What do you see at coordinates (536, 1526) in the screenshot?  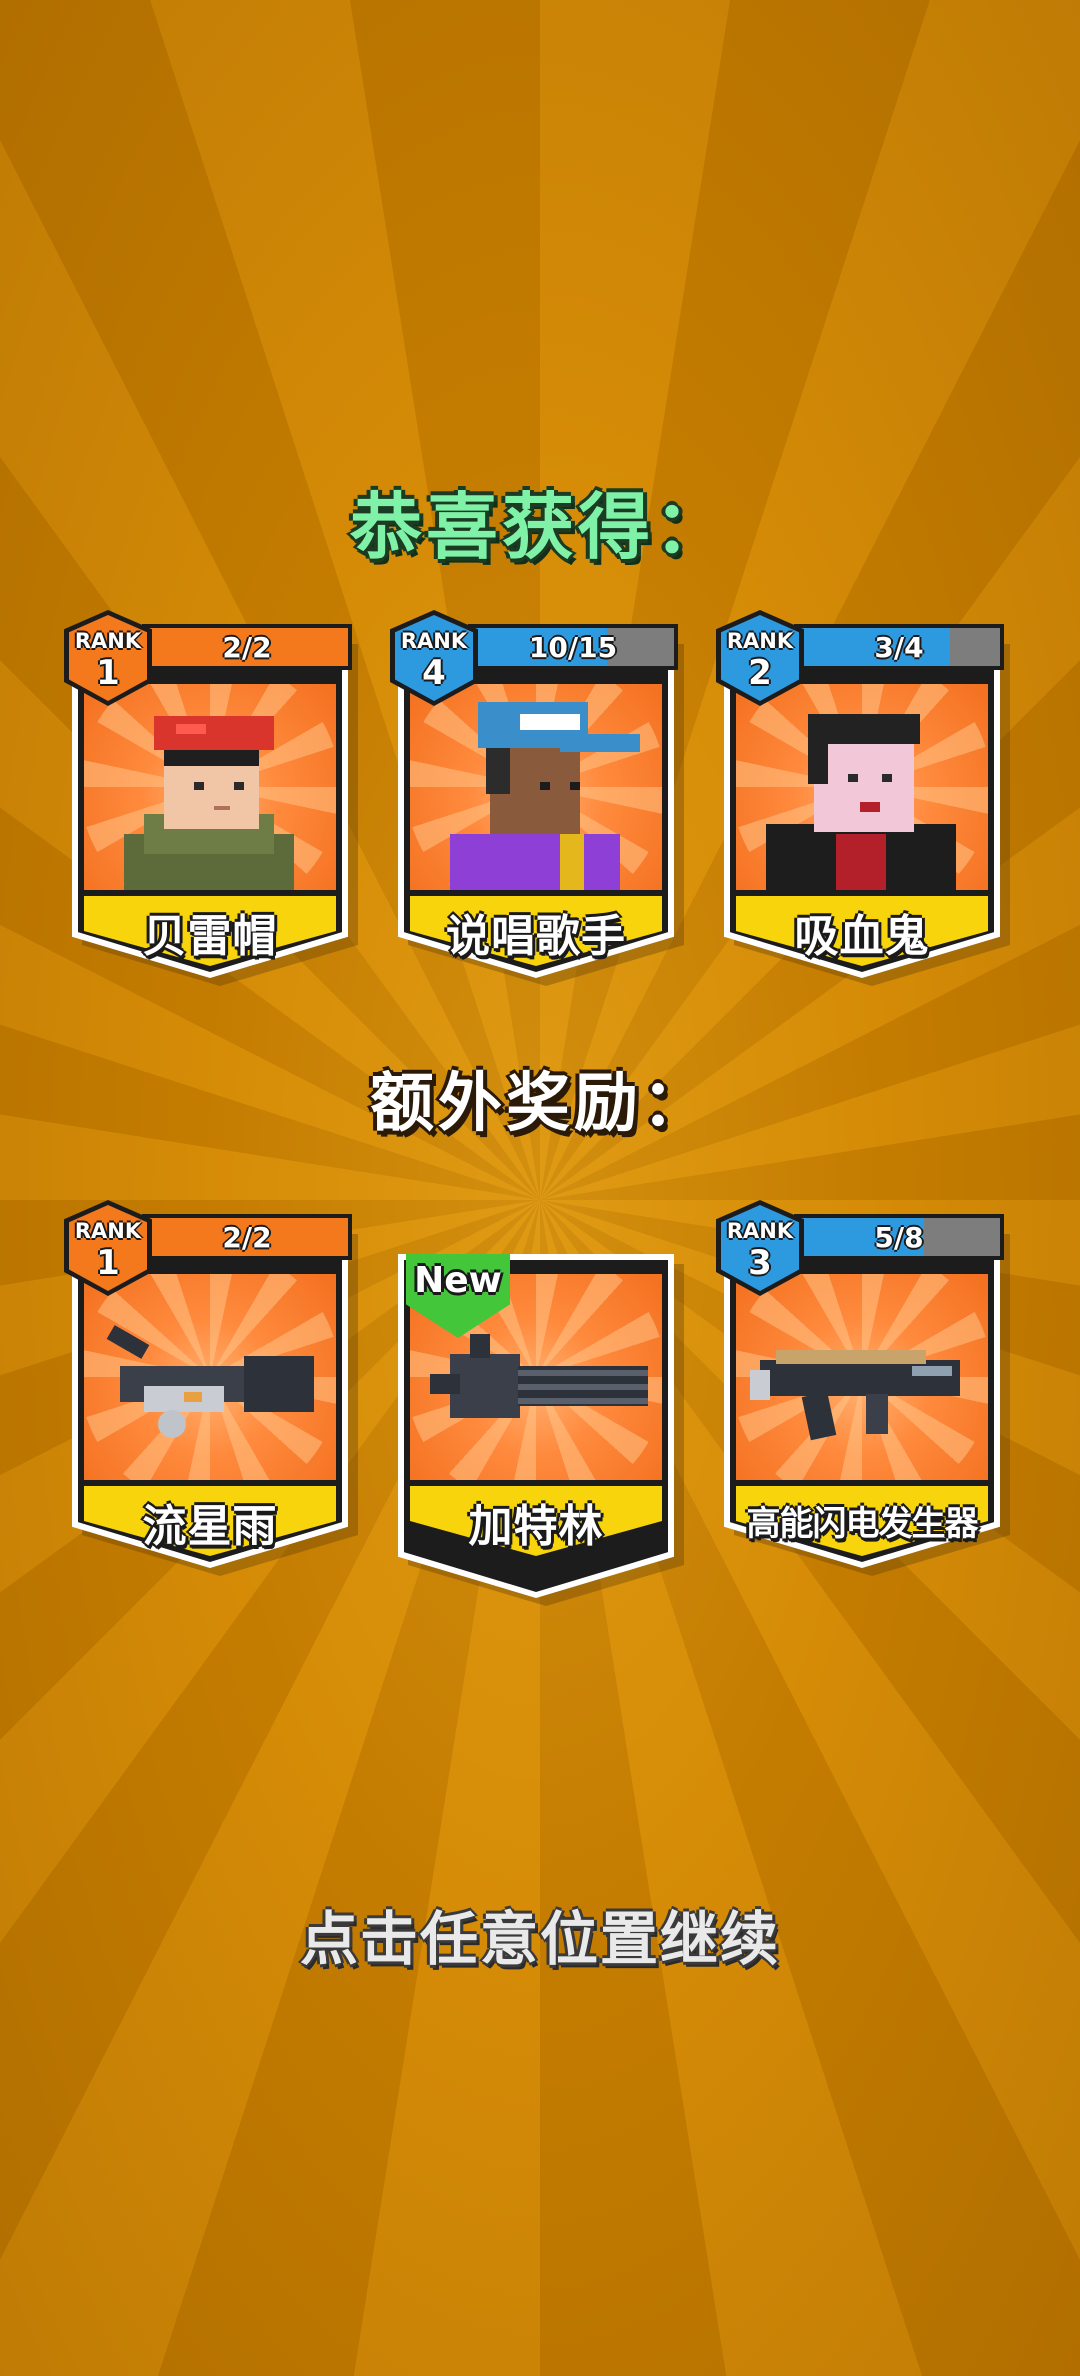 I see `reward-name: 加特林` at bounding box center [536, 1526].